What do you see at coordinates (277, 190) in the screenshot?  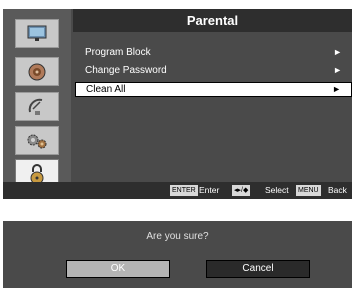 I see `select-hint: Select` at bounding box center [277, 190].